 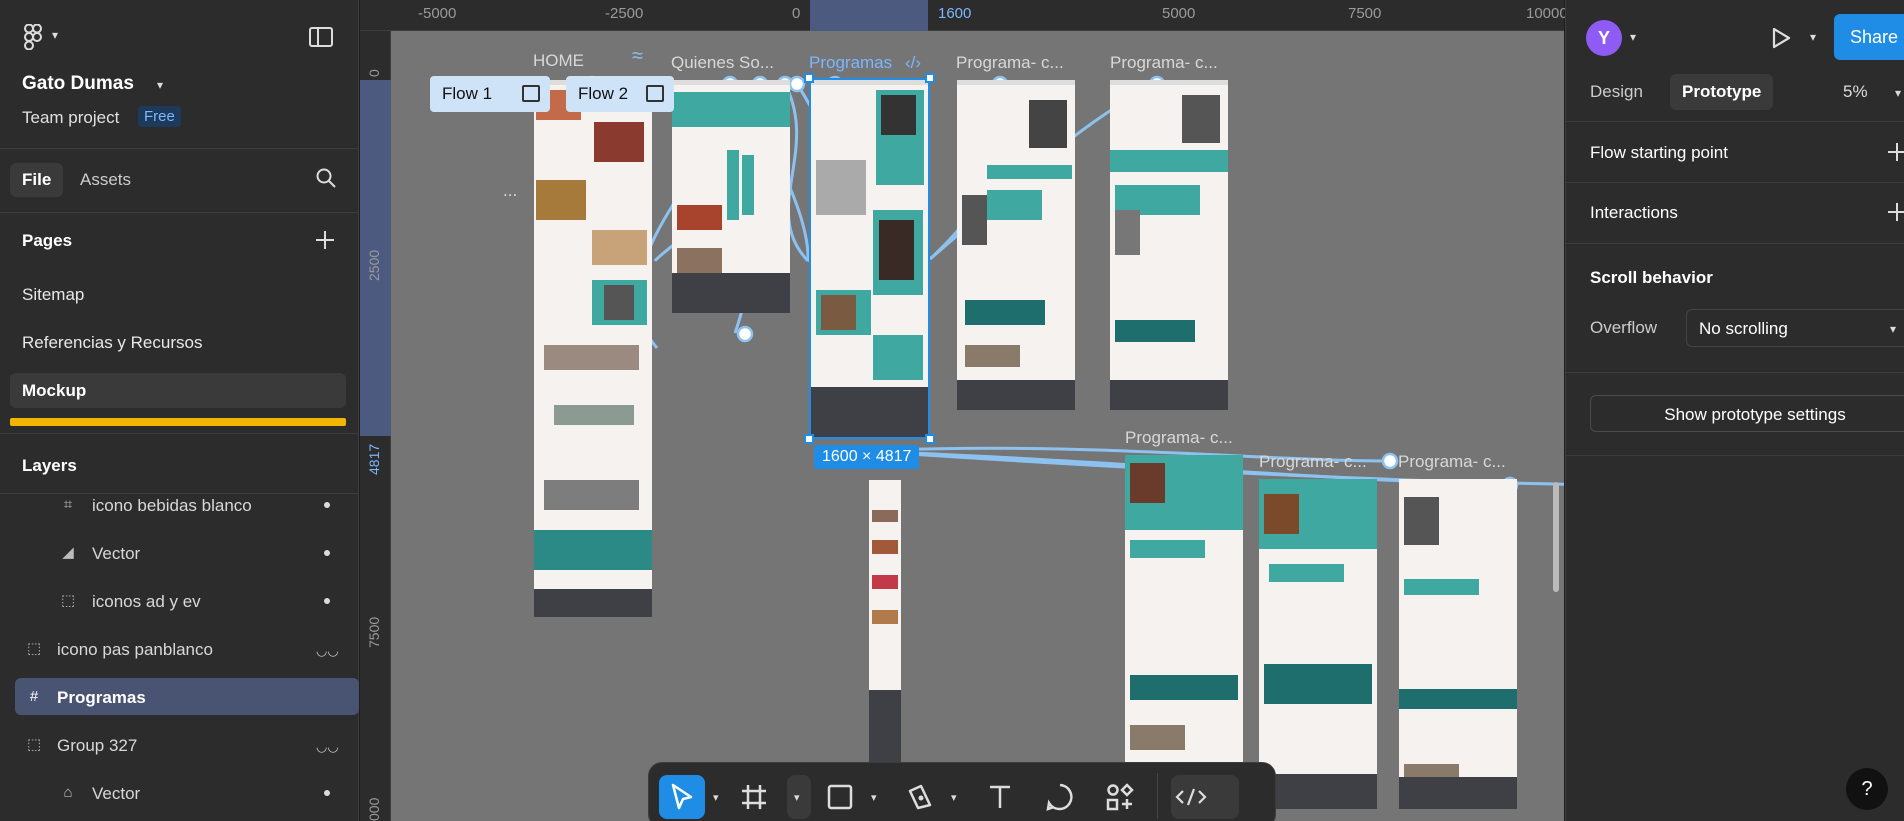 I want to click on search-icon, so click(x=326, y=178).